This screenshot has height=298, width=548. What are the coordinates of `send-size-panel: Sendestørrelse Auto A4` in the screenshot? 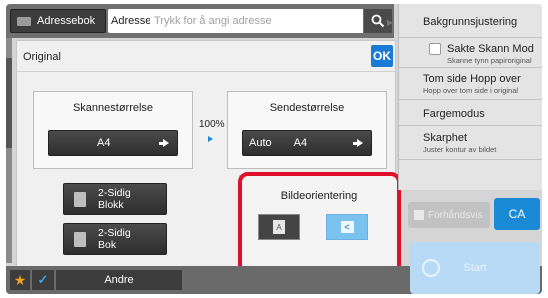 It's located at (307, 130).